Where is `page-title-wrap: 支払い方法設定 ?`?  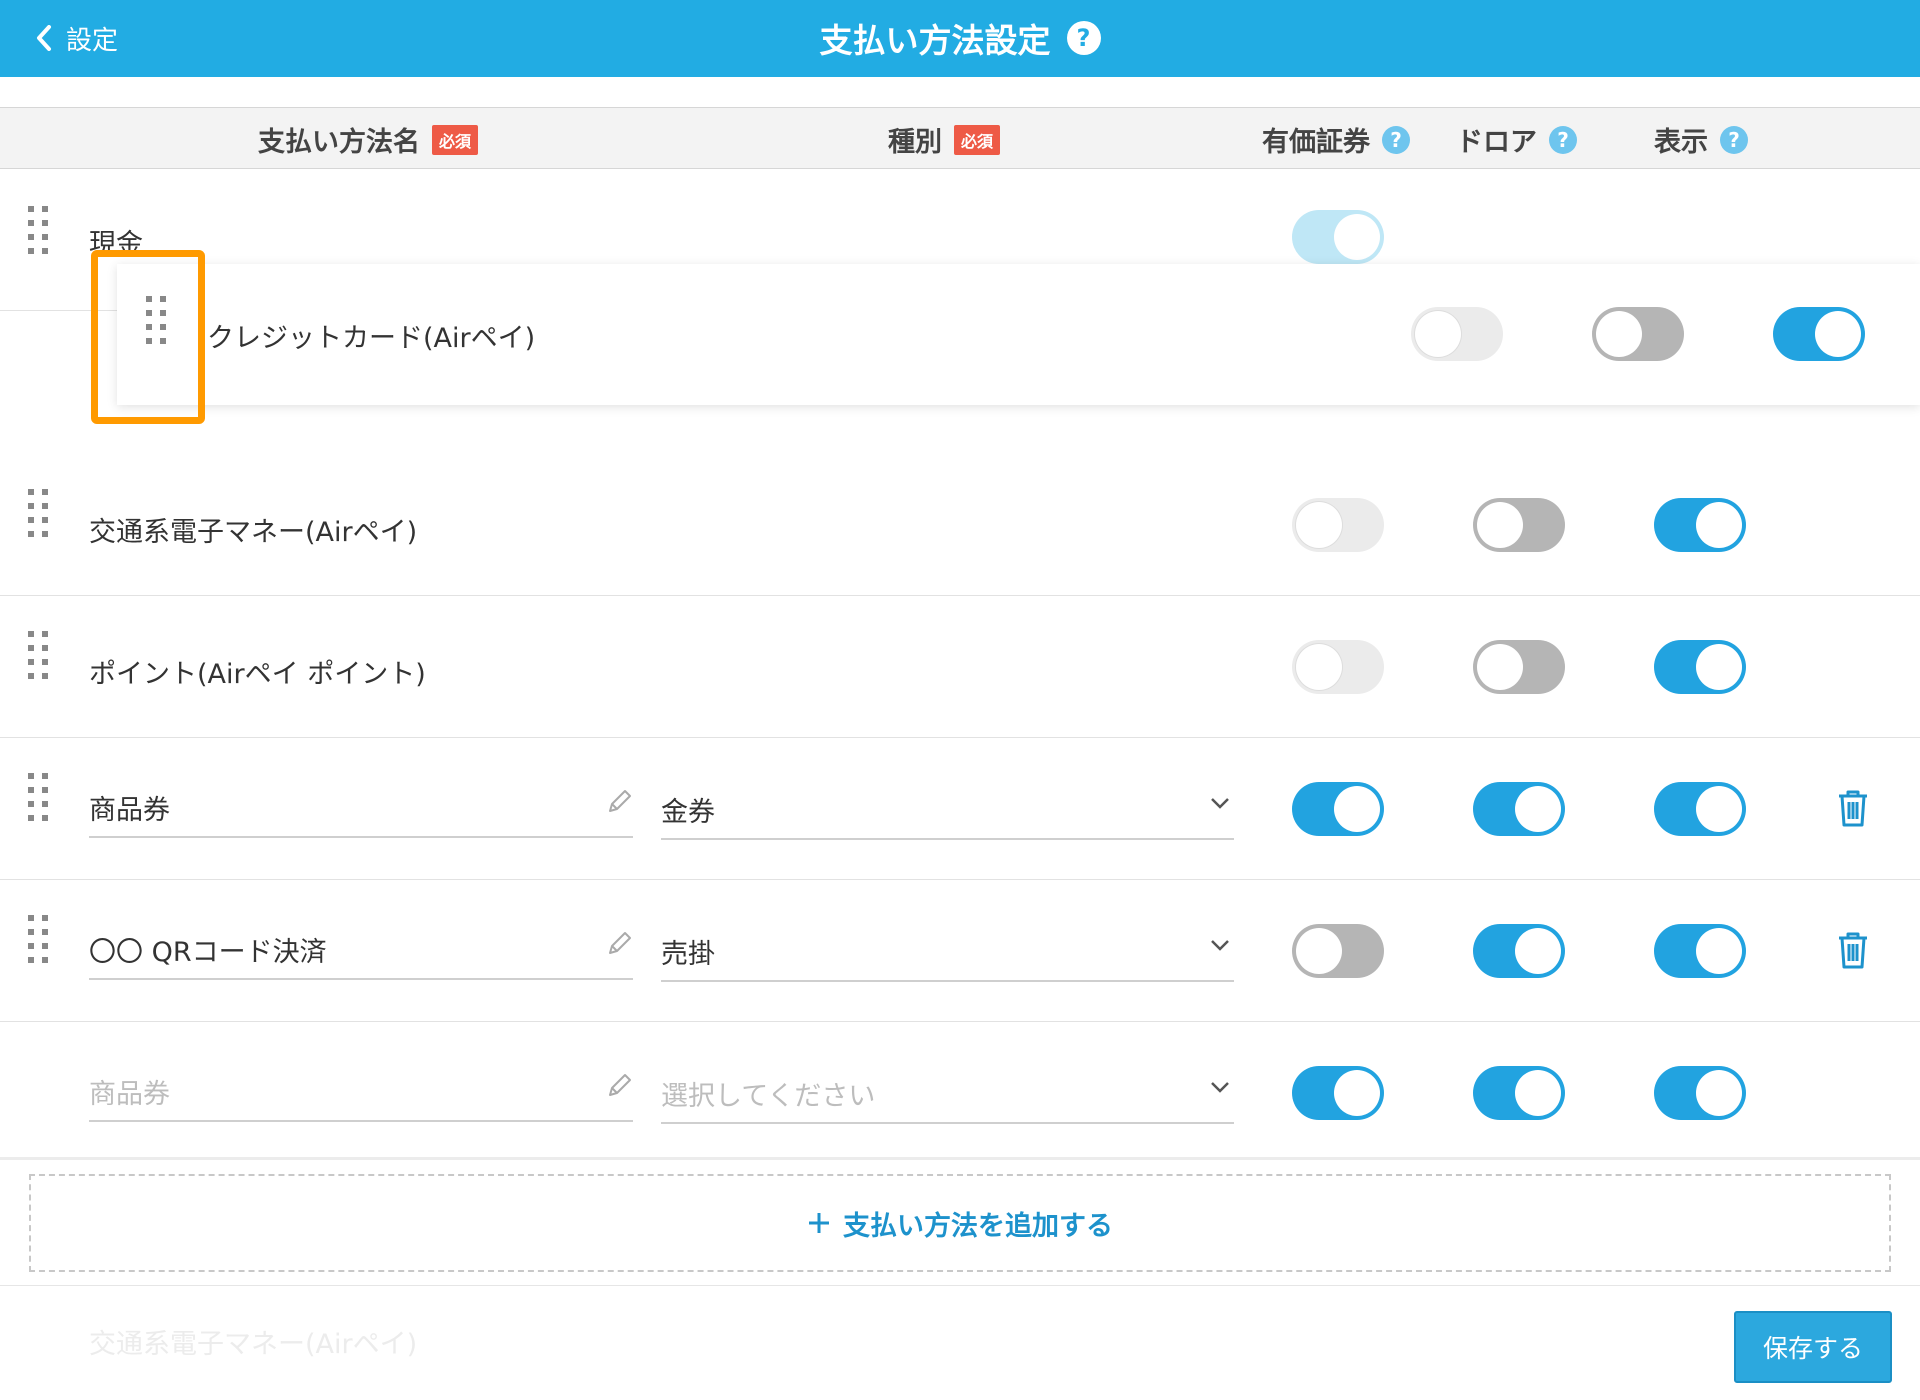
page-title-wrap: 支払い方法設定 ? is located at coordinates (960, 38).